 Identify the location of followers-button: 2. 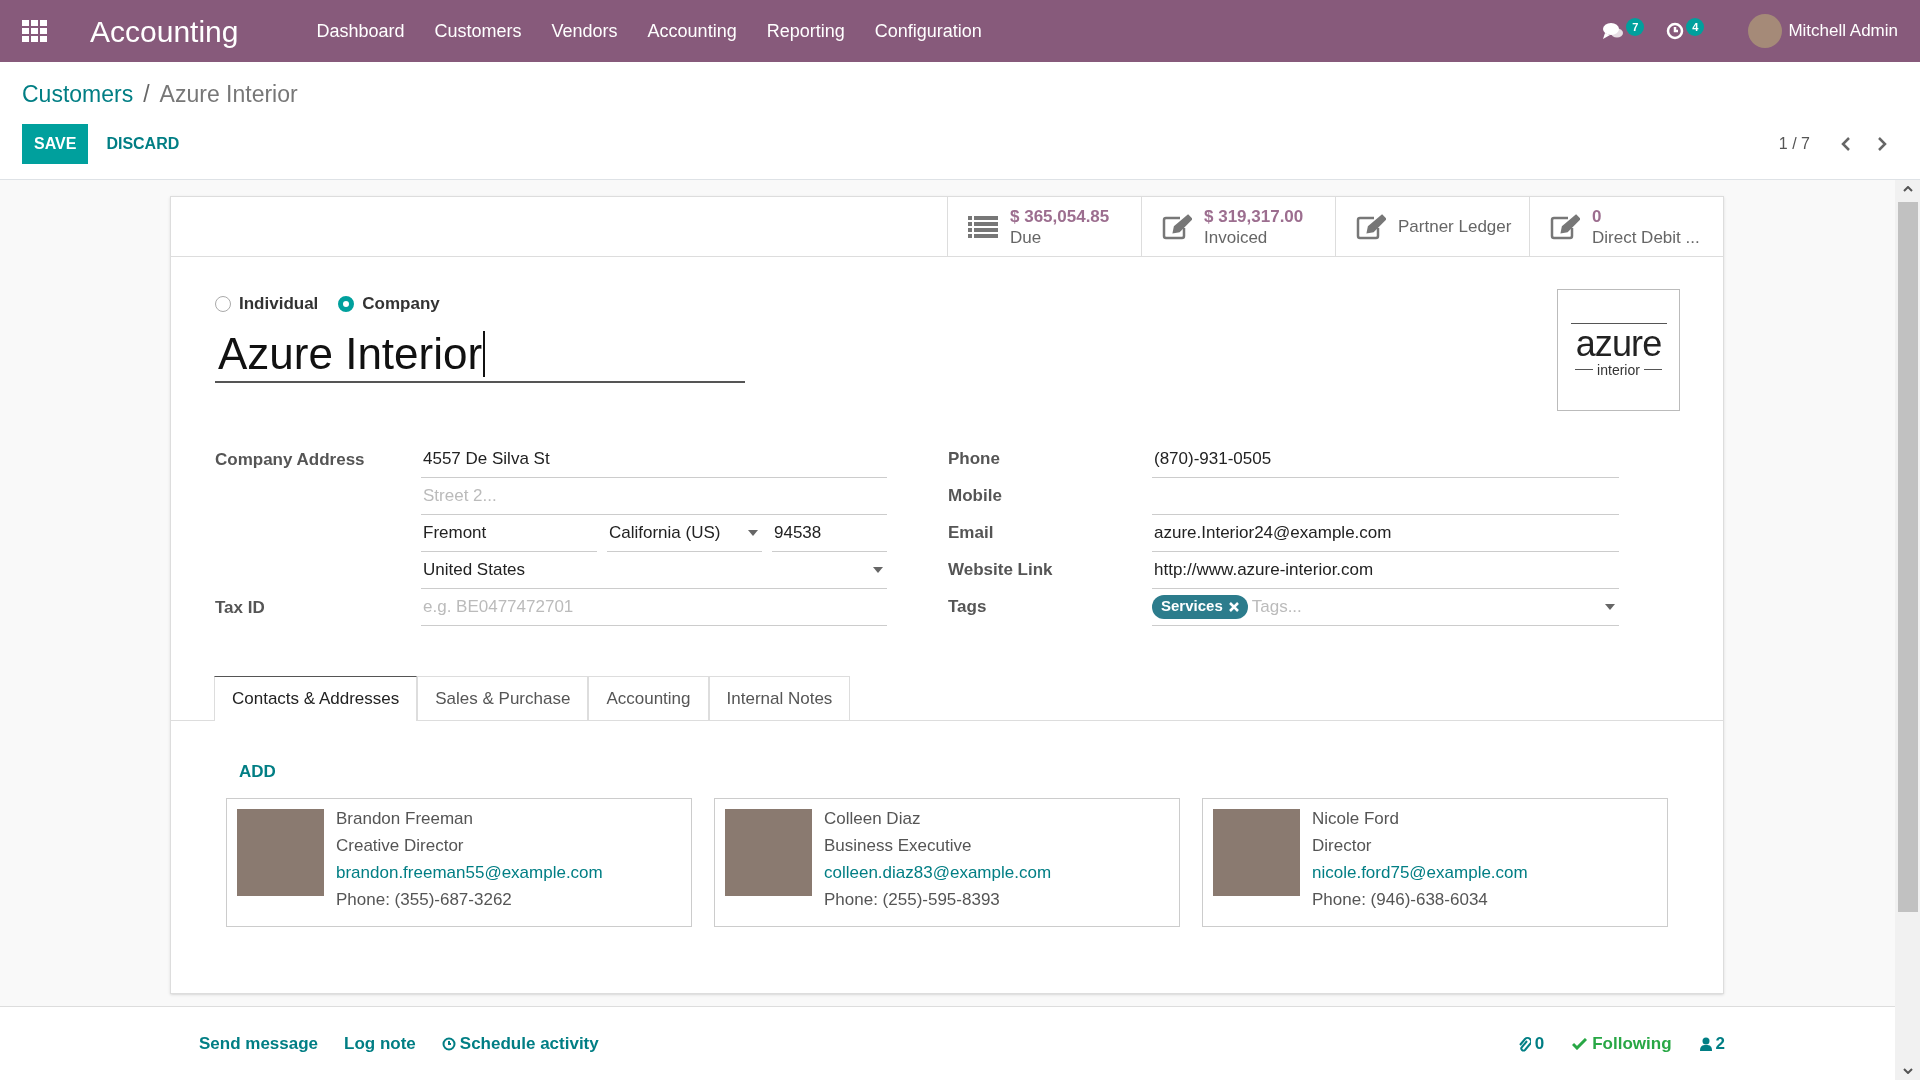
(1712, 1043).